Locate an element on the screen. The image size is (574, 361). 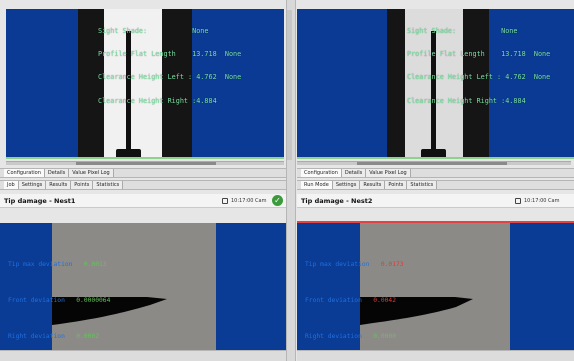
left-top-tabbar: Configuration Details Value Pixel Log is located at coordinates (143, 173).